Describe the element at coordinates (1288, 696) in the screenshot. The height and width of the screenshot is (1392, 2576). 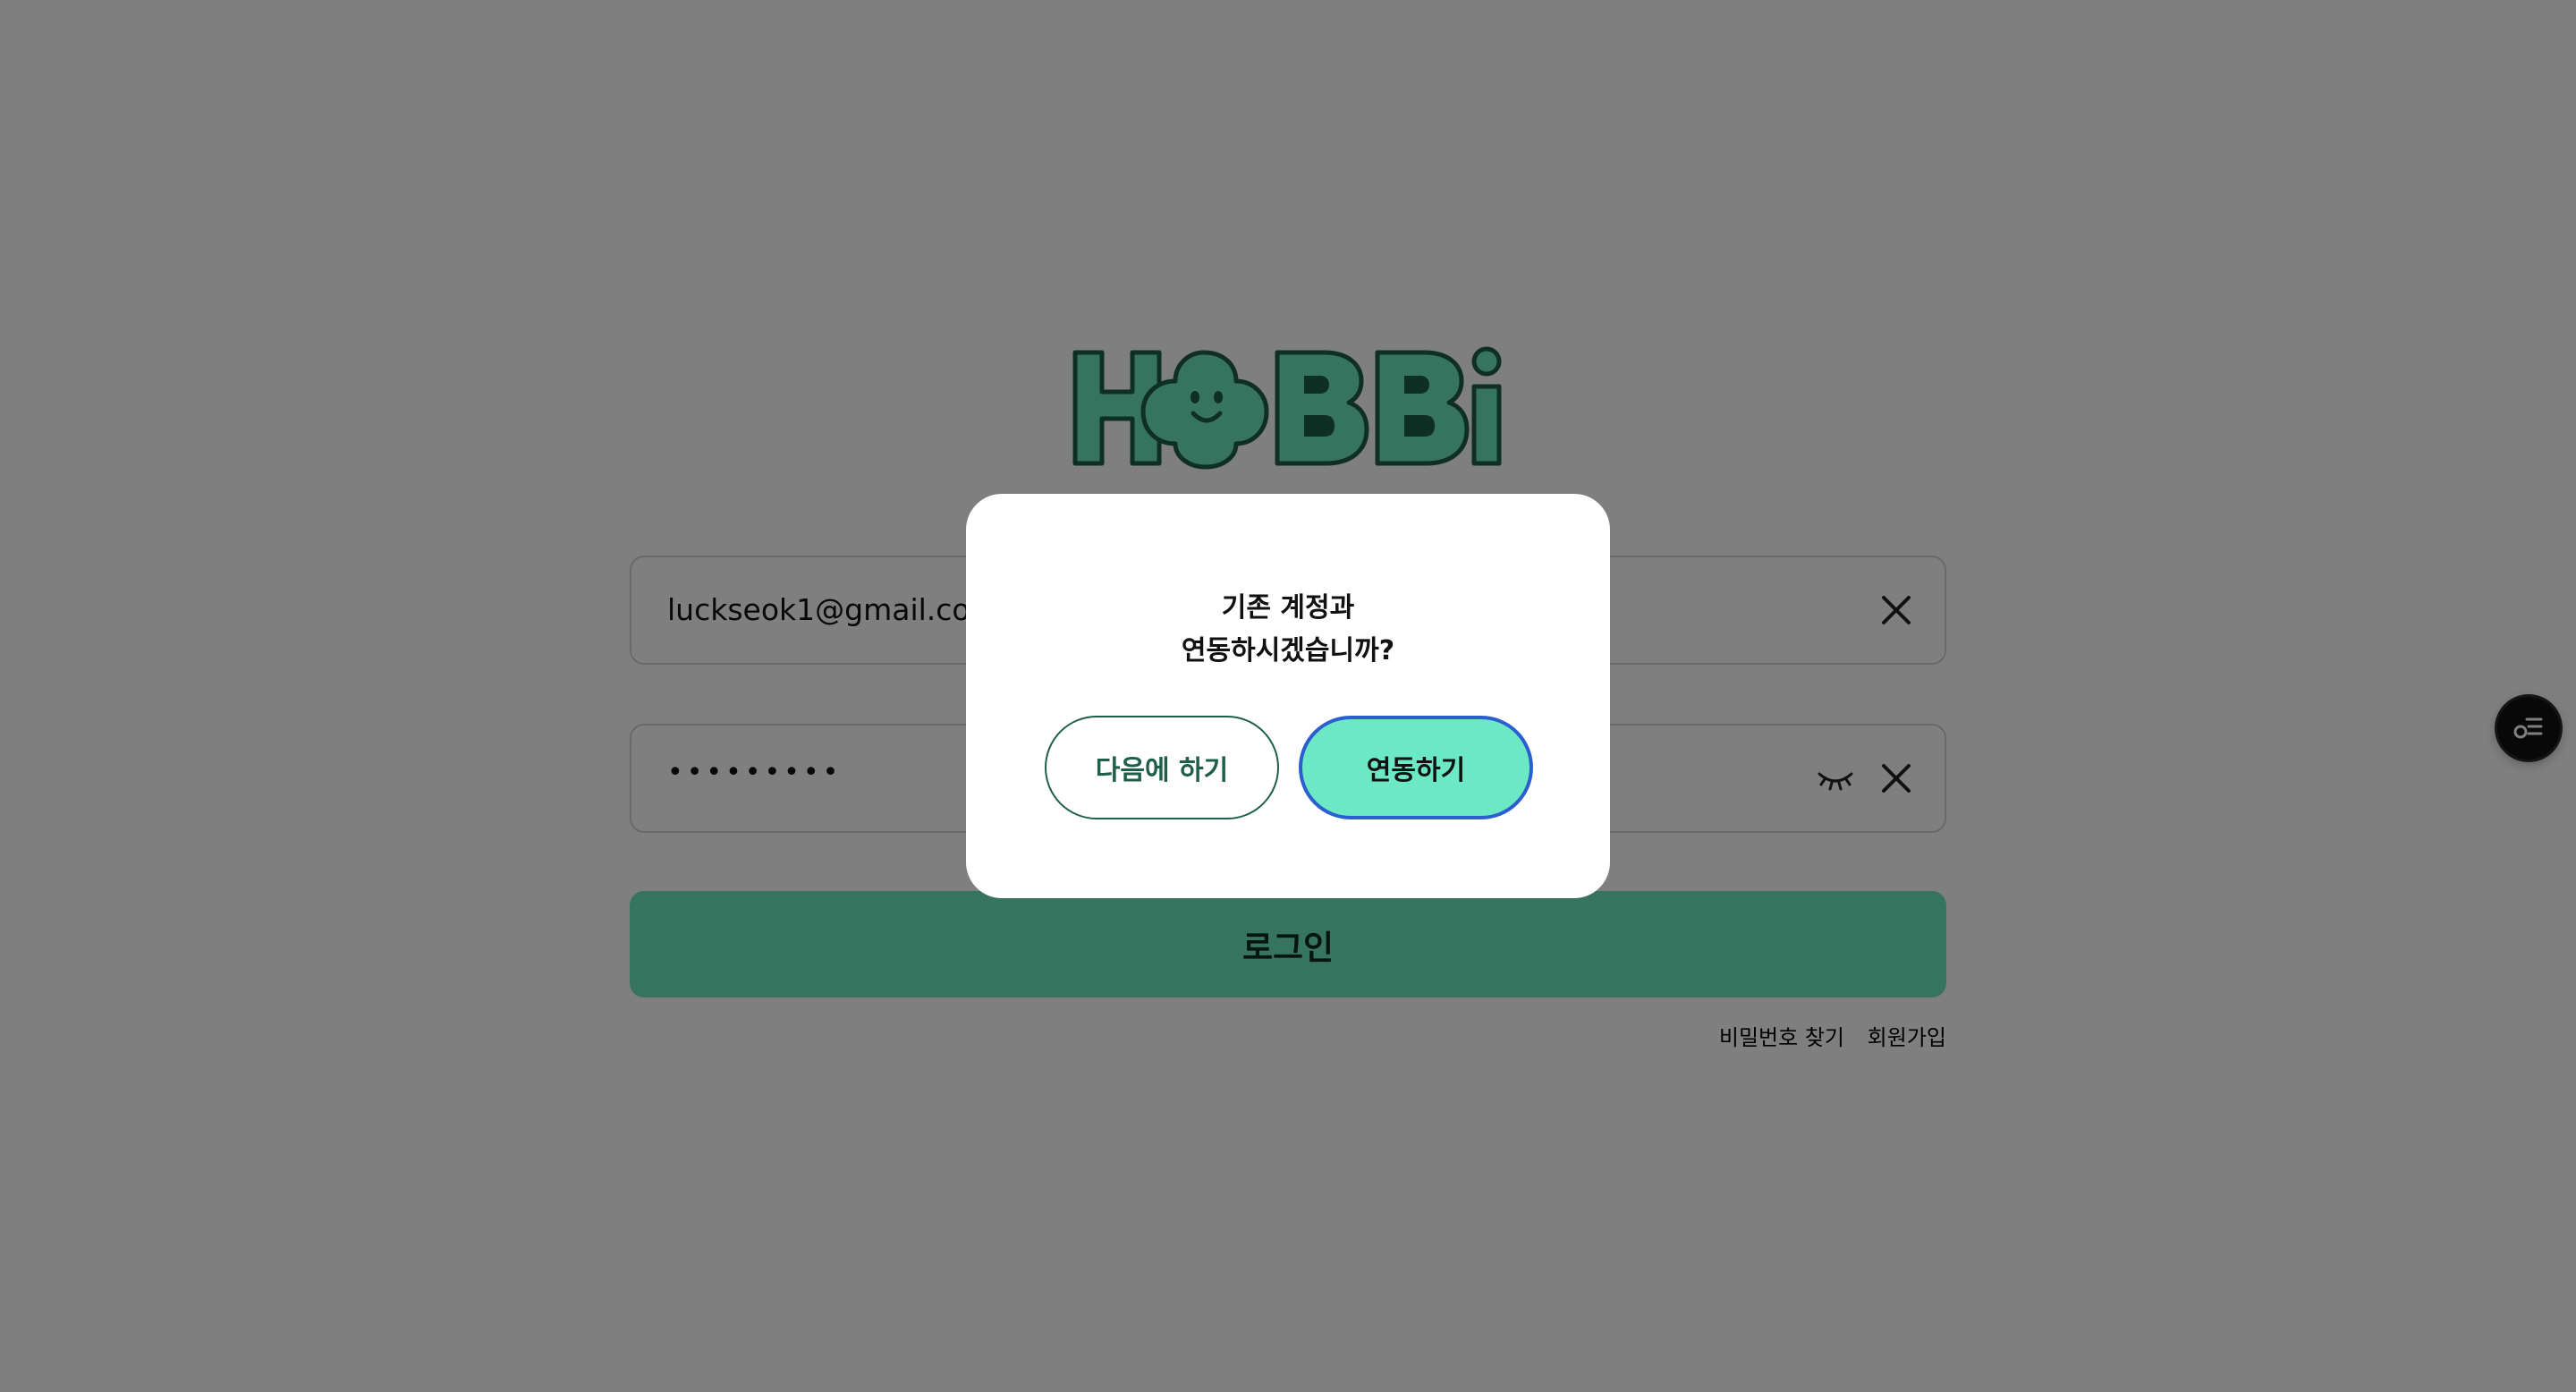
I see `link-account-dialog: 기존 계정과 연동하시겠습니까? 다음에 하기 연동하기` at that location.